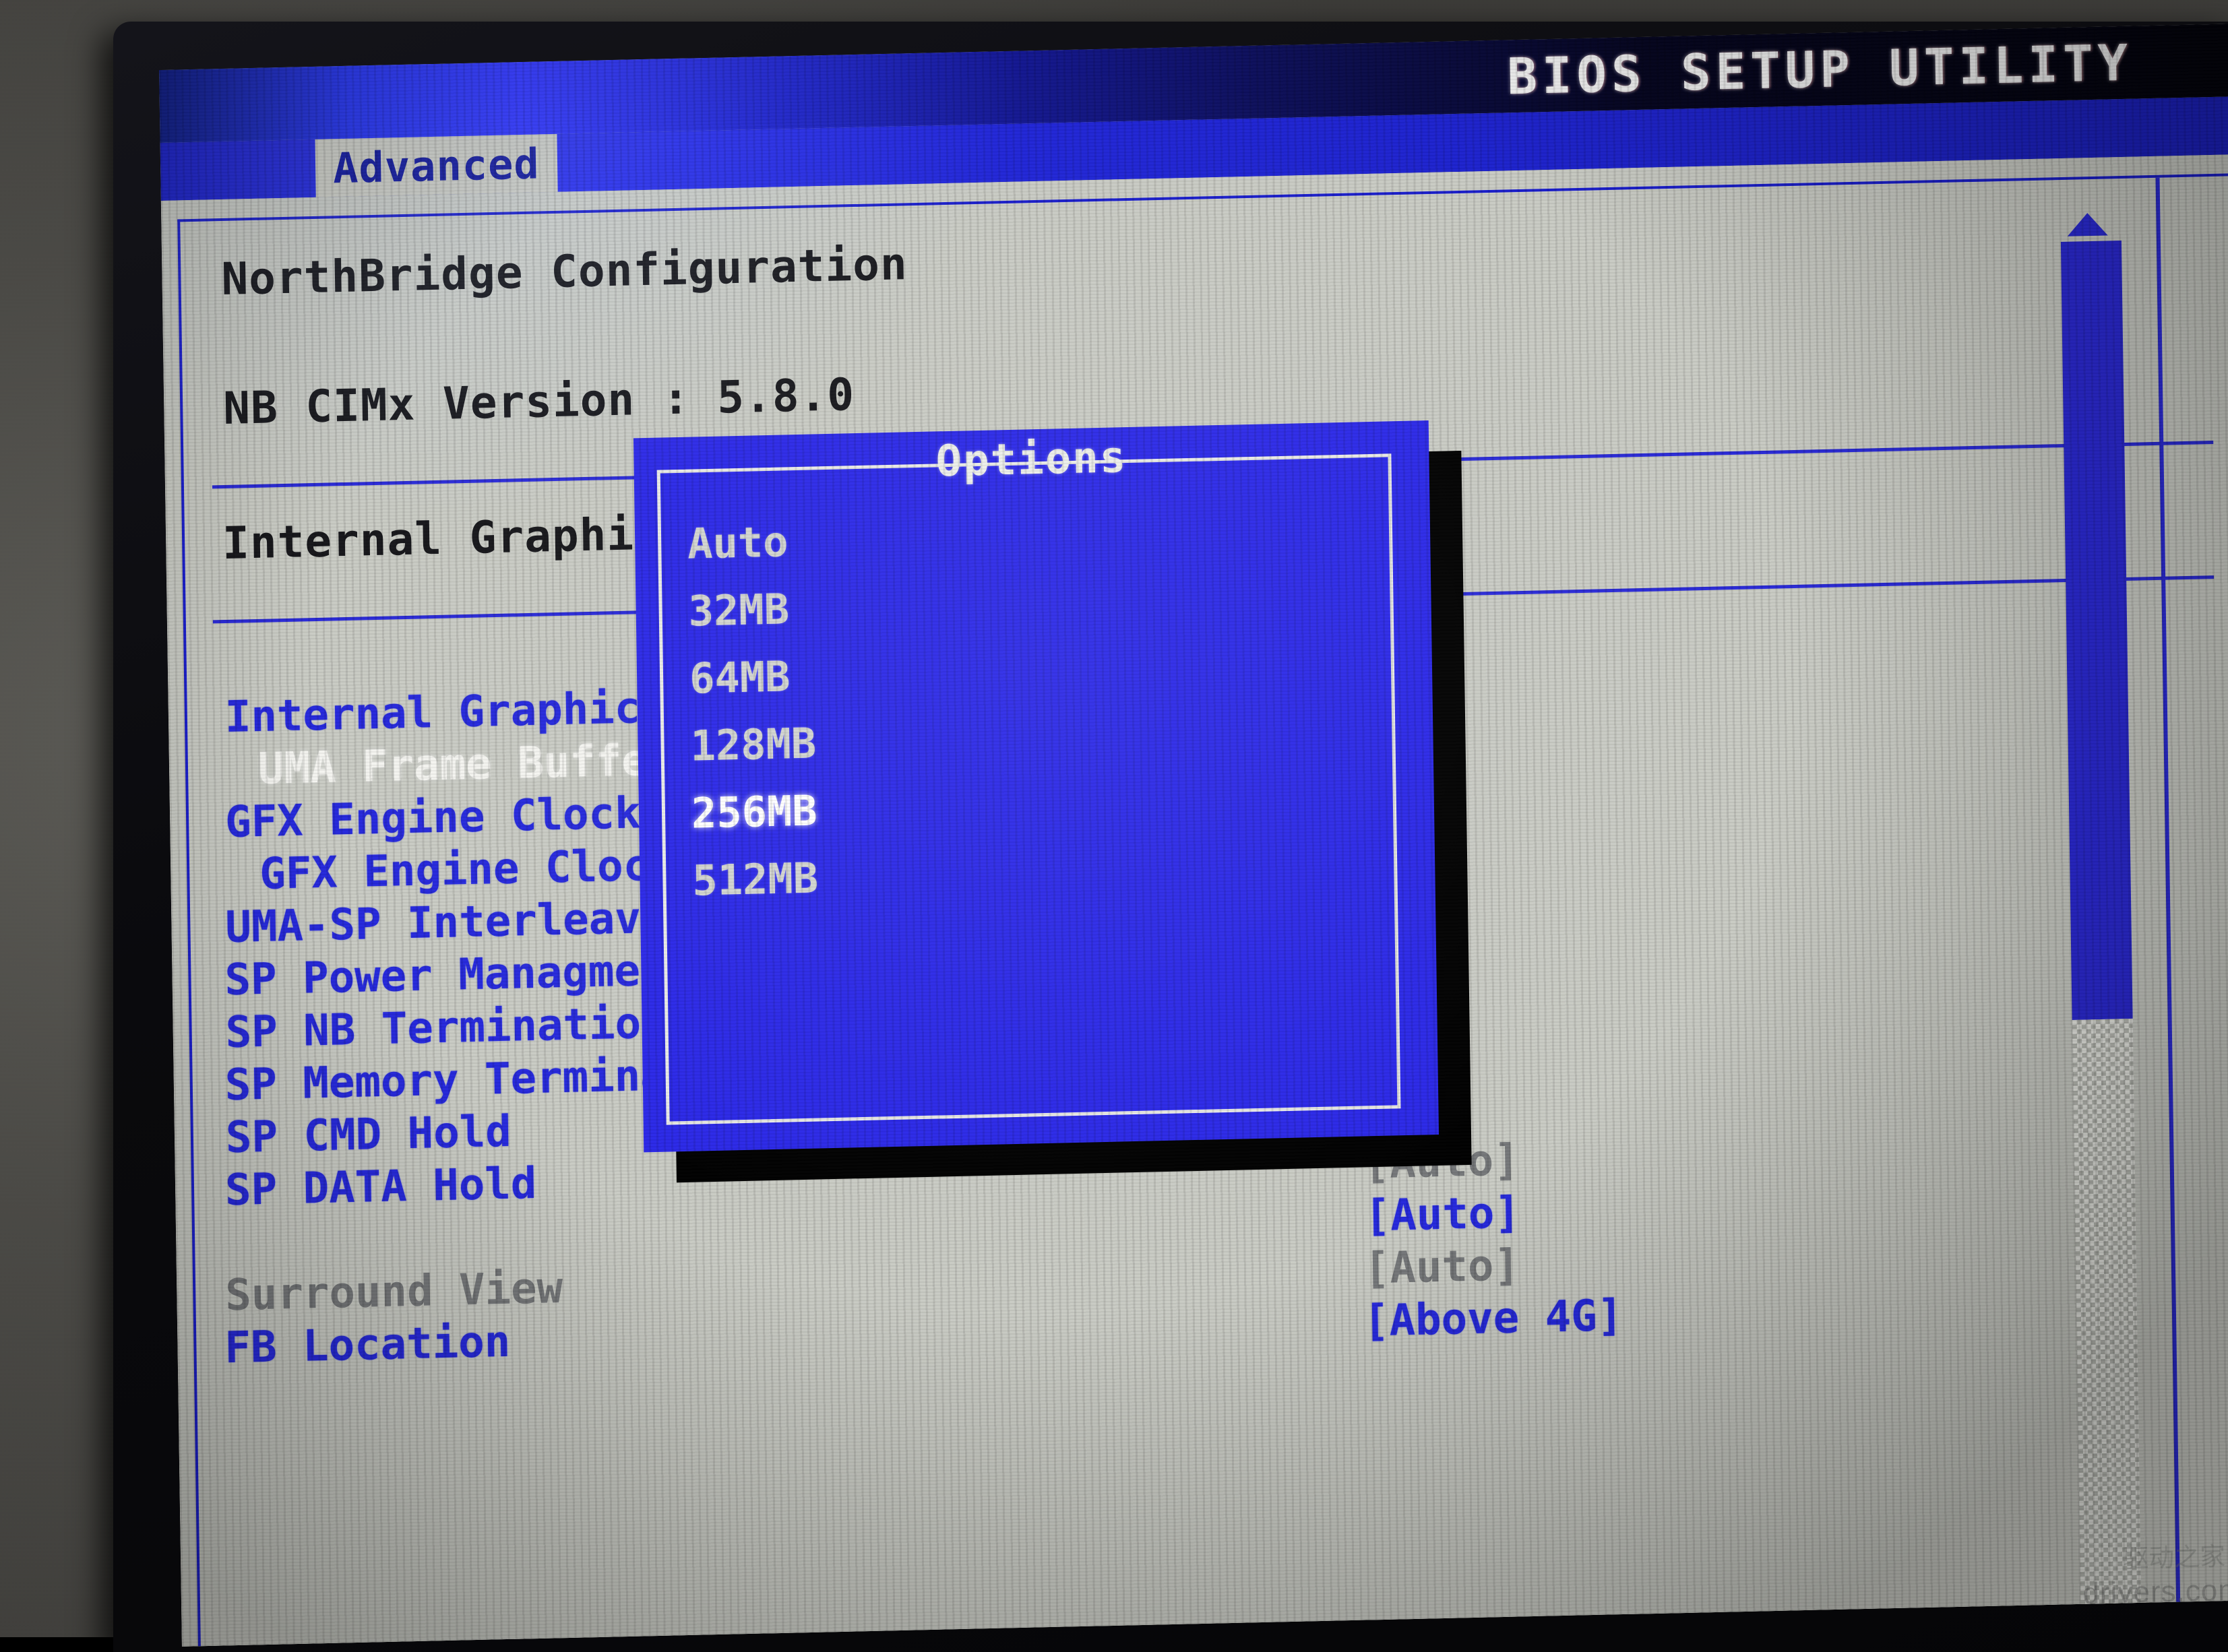 The width and height of the screenshot is (2228, 1652). What do you see at coordinates (446, 1028) in the screenshot?
I see `setting-label-sp-nb-termination: SP NB Termination` at bounding box center [446, 1028].